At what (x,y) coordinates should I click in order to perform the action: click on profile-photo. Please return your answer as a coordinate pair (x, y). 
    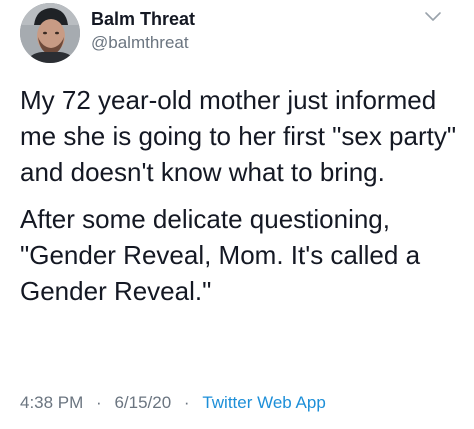
    Looking at the image, I should click on (50, 33).